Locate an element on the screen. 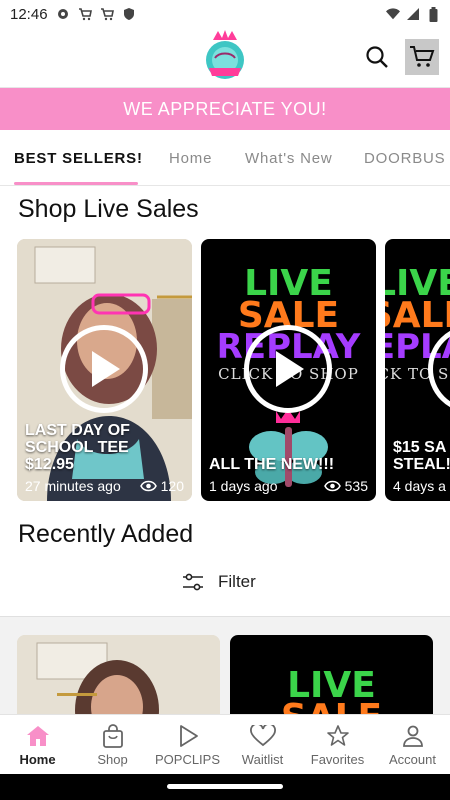 This screenshot has height=800, width=450. app-header is located at coordinates (225, 58).